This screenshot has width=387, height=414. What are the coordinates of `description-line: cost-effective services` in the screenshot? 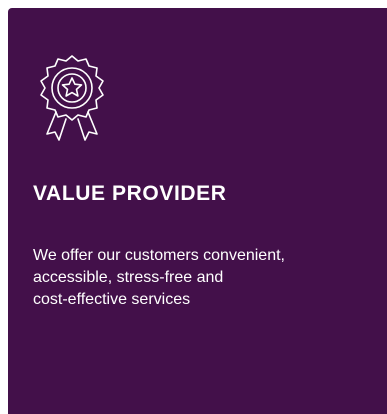 It's located at (112, 299).